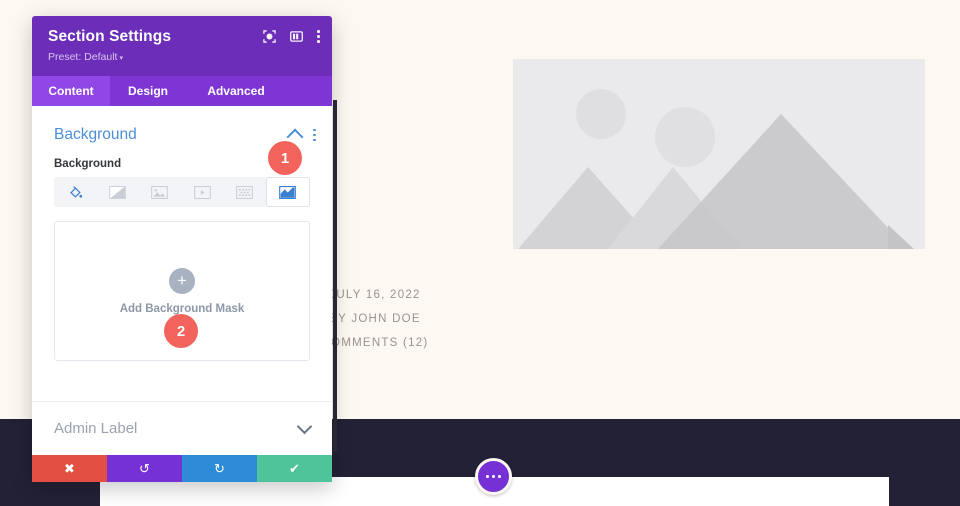 This screenshot has height=506, width=960. I want to click on panel-header-icons, so click(291, 36).